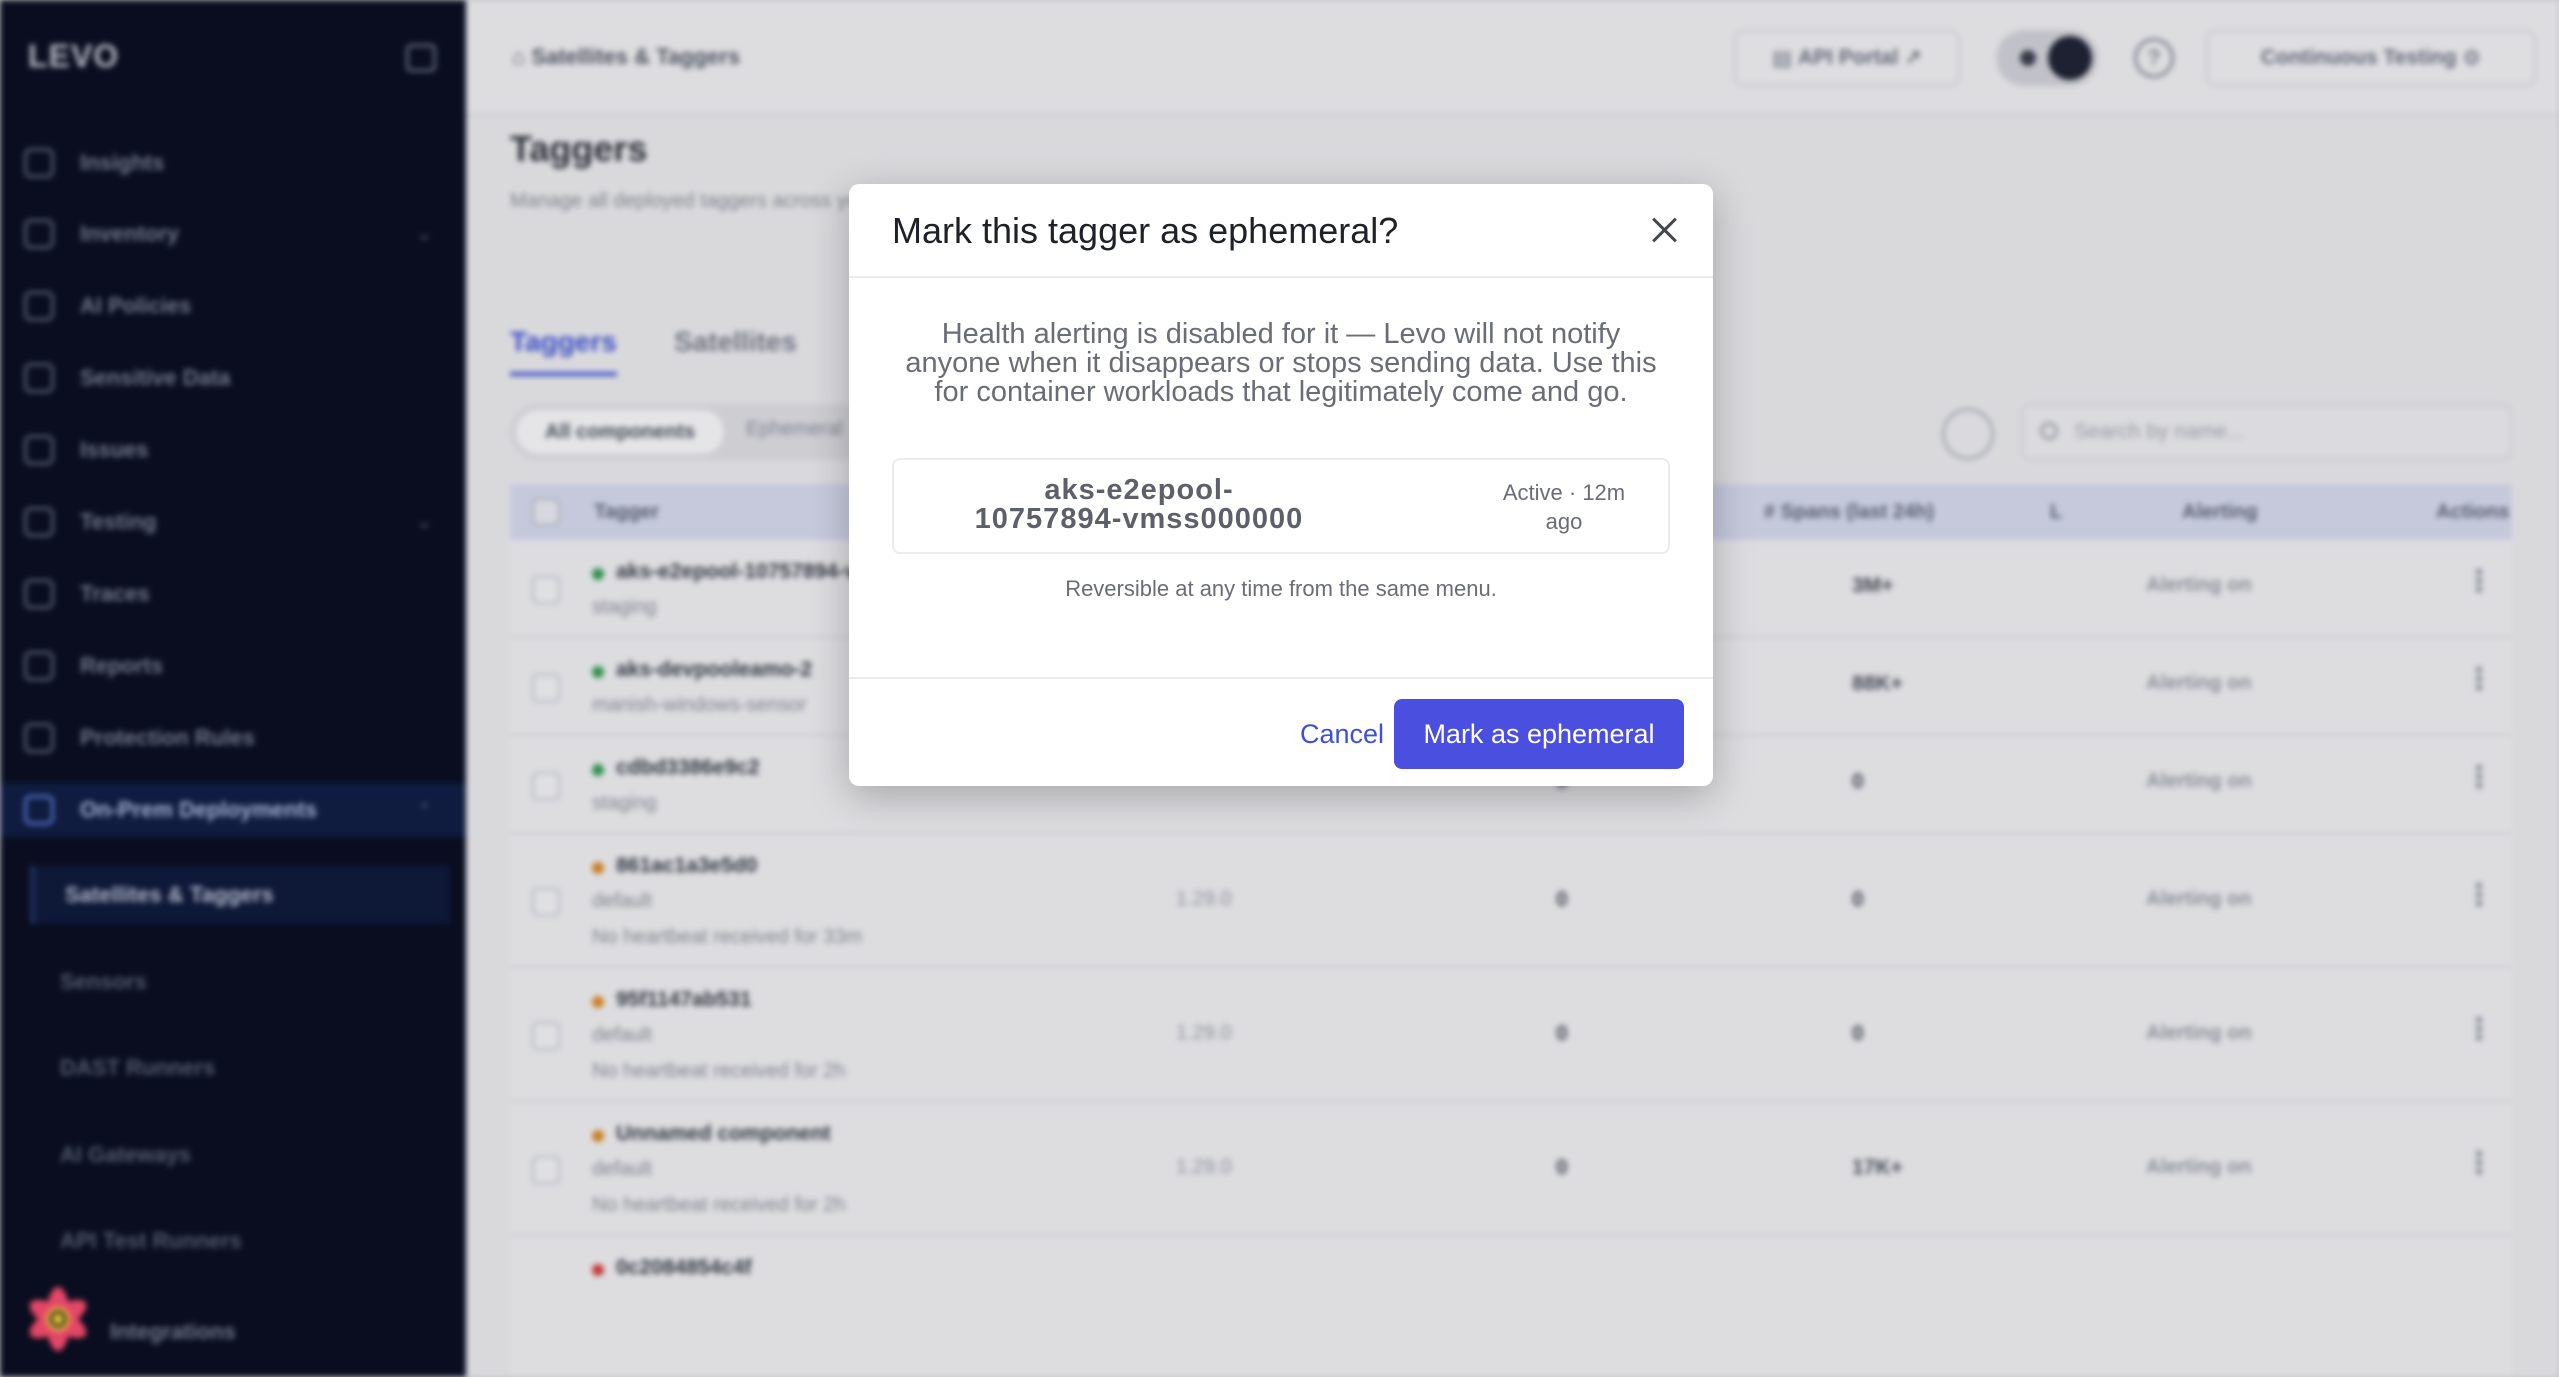 Image resolution: width=2559 pixels, height=1377 pixels. I want to click on dialog-footer: Cancel Mark as ephemeral, so click(1281, 731).